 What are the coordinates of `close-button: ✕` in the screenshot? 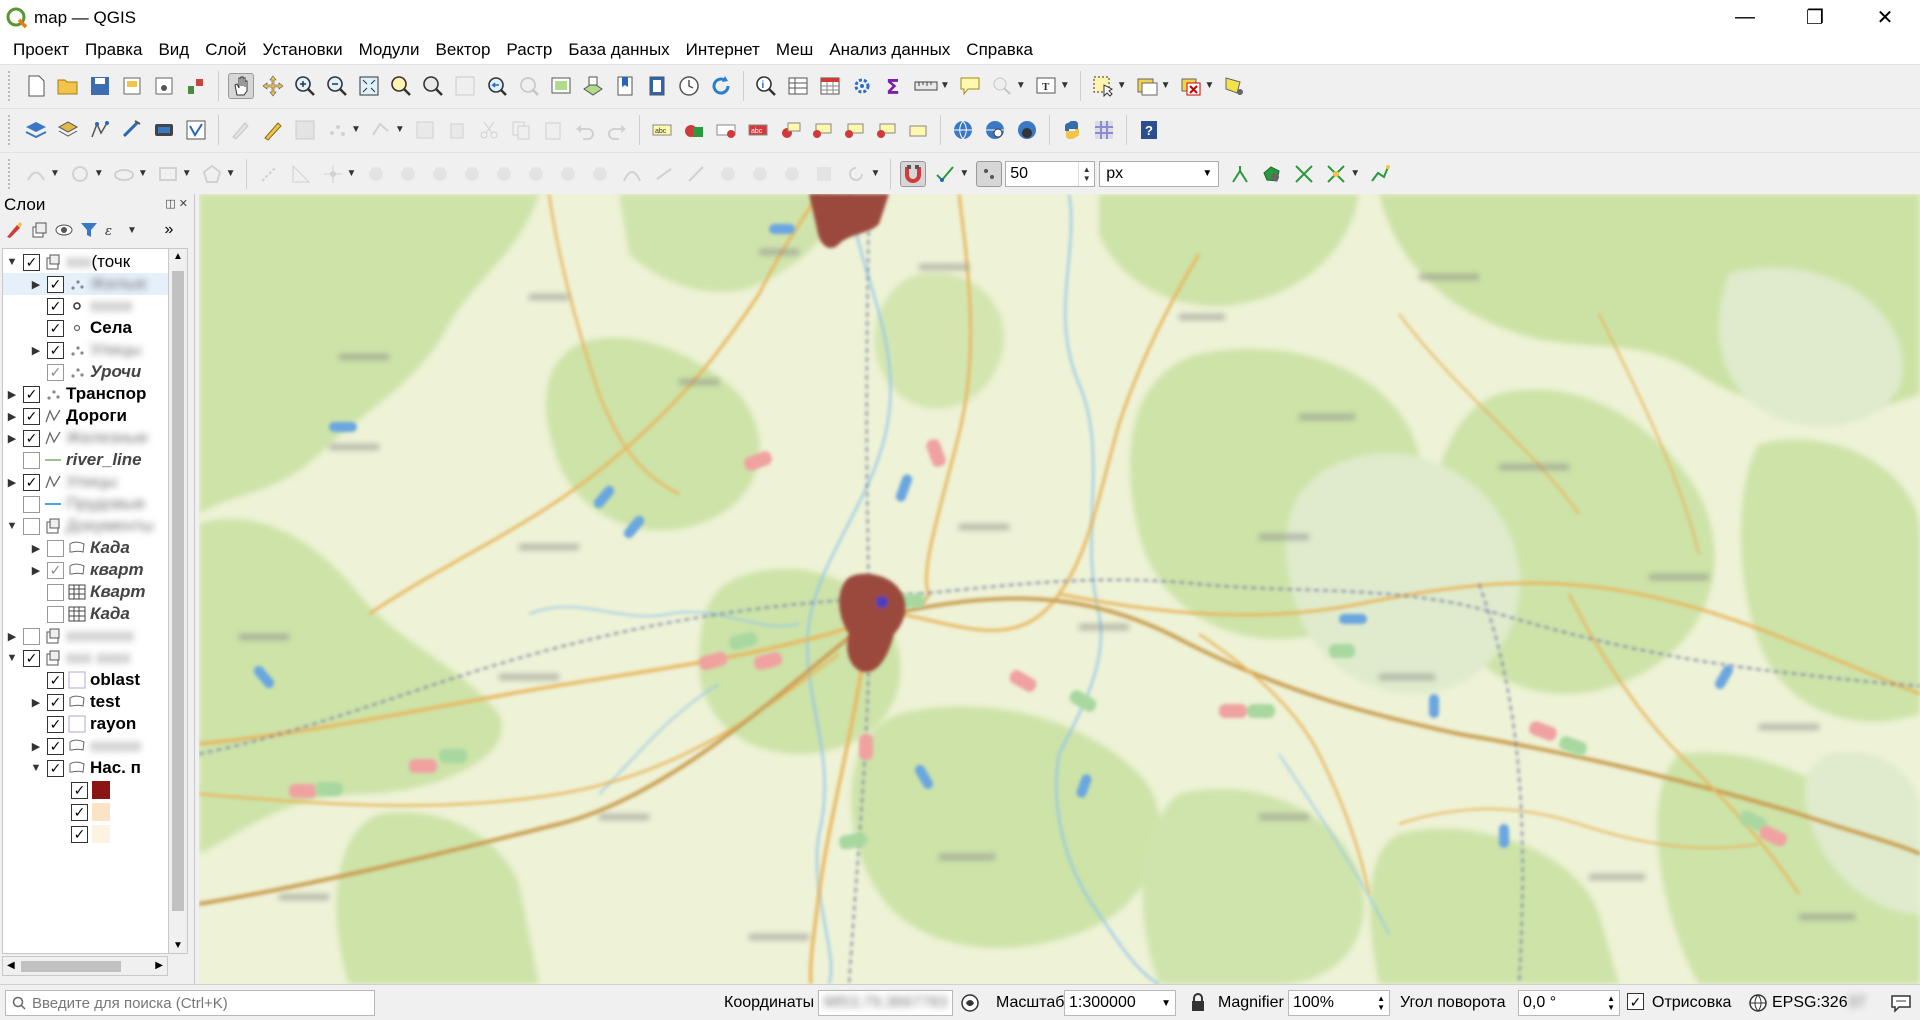 It's located at (1885, 17).